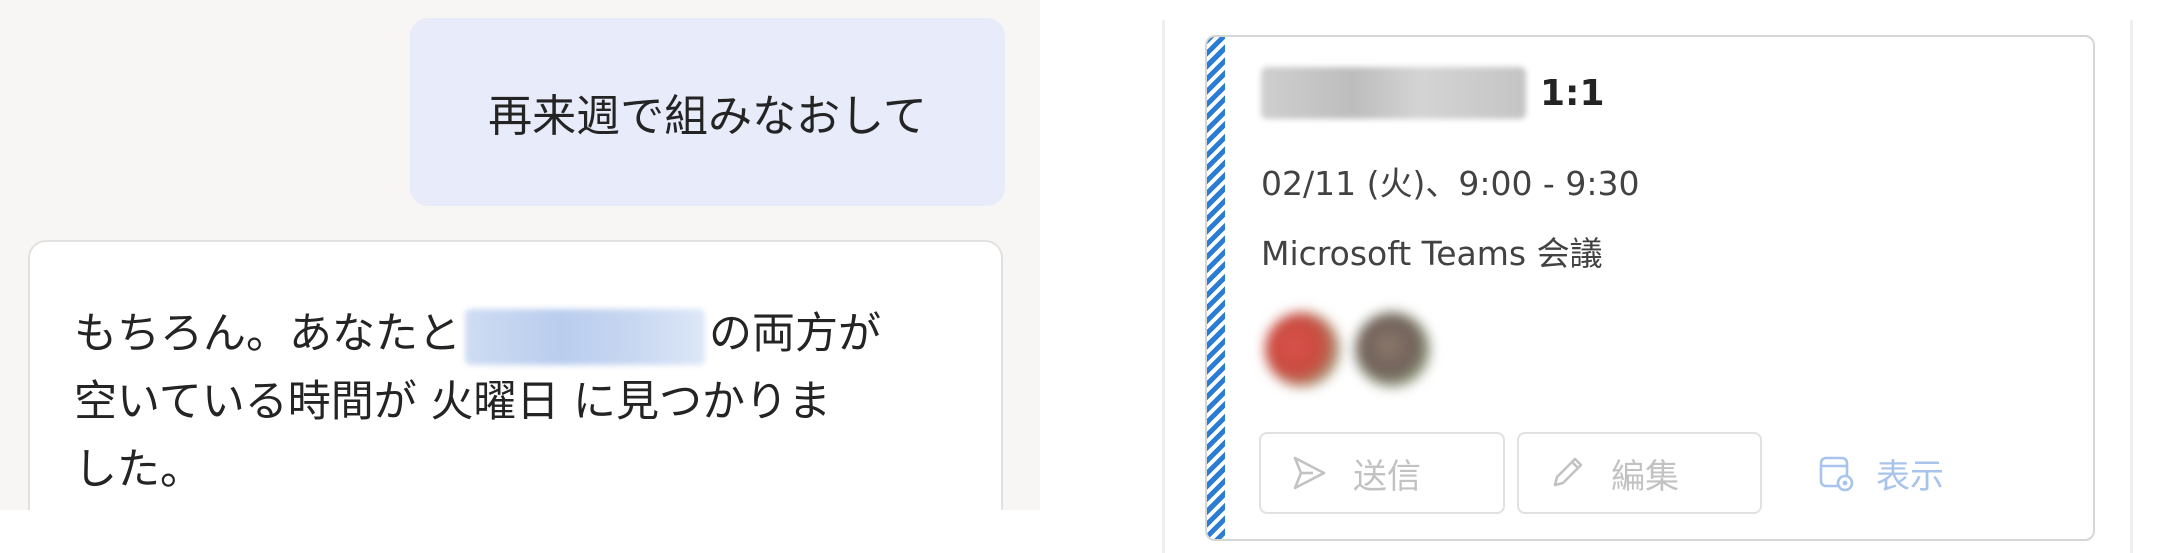 Image resolution: width=2170 pixels, height=553 pixels. Describe the element at coordinates (1450, 183) in the screenshot. I see `meeting-time: 02/11 (火)、9:00 - 9:30` at that location.